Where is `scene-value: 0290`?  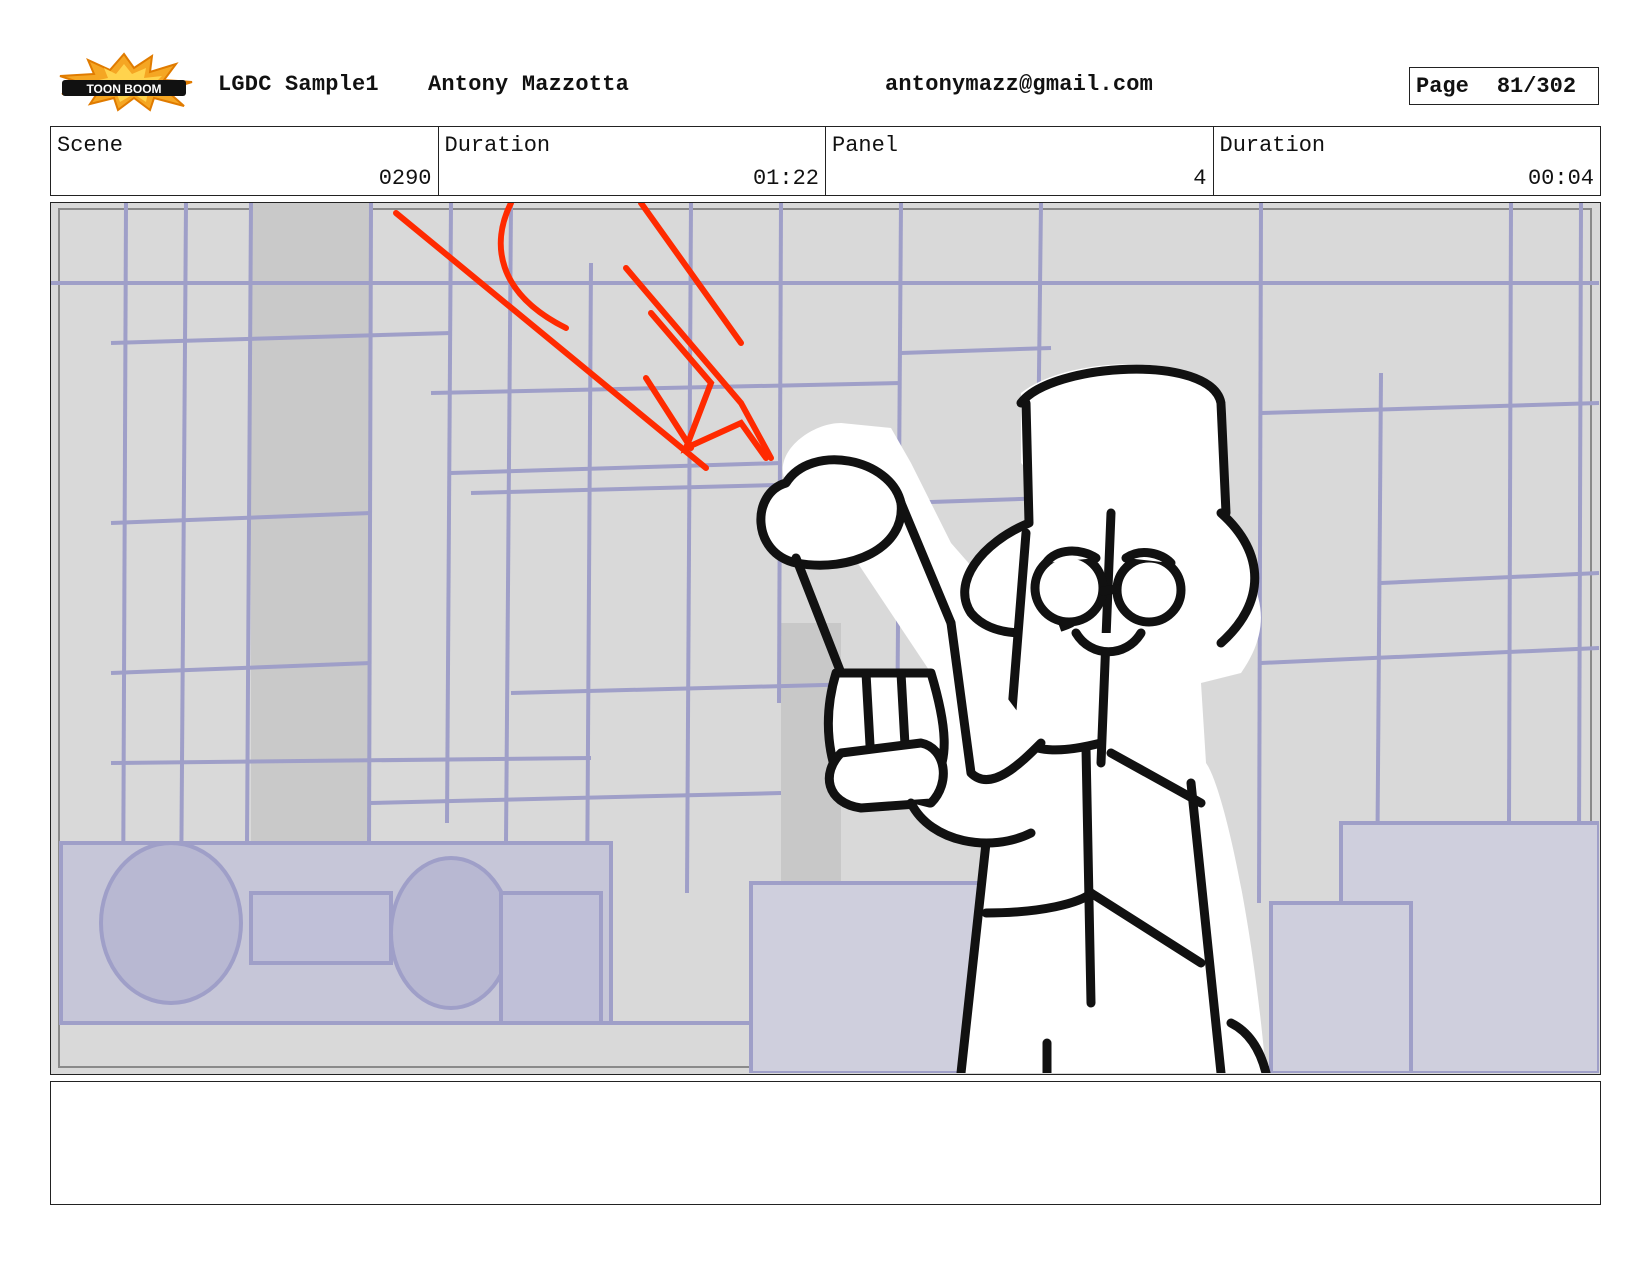 scene-value: 0290 is located at coordinates (405, 178).